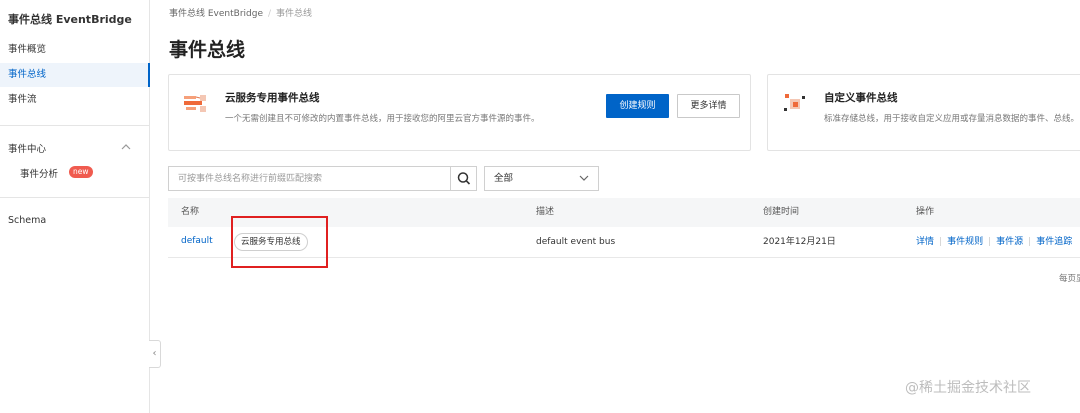 The height and width of the screenshot is (413, 1080). What do you see at coordinates (584, 178) in the screenshot?
I see `chevron-down-icon` at bounding box center [584, 178].